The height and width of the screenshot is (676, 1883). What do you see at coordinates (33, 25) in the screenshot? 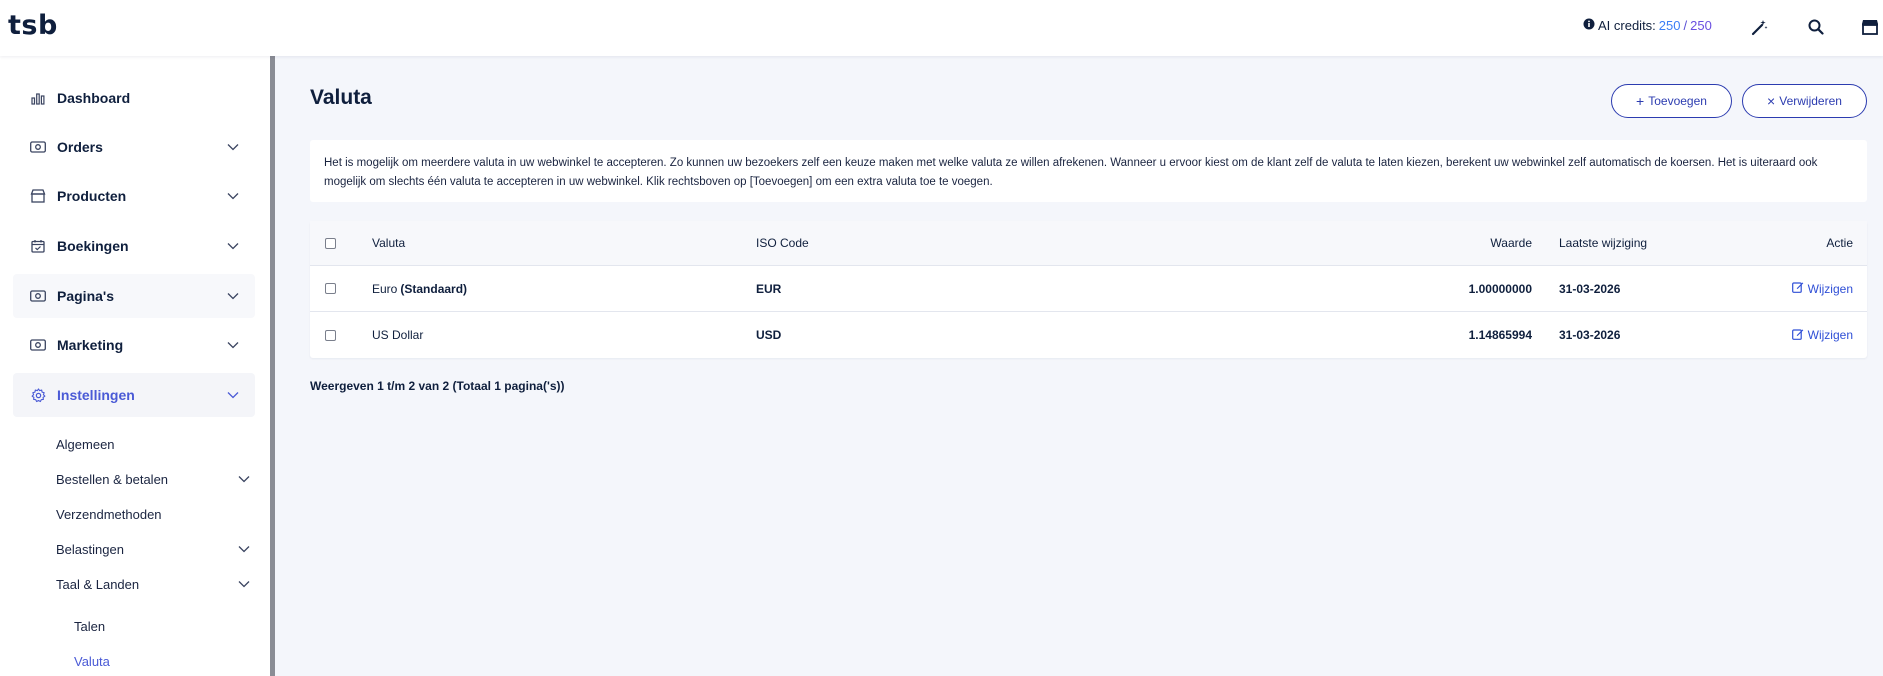
I see `logo: tsb` at bounding box center [33, 25].